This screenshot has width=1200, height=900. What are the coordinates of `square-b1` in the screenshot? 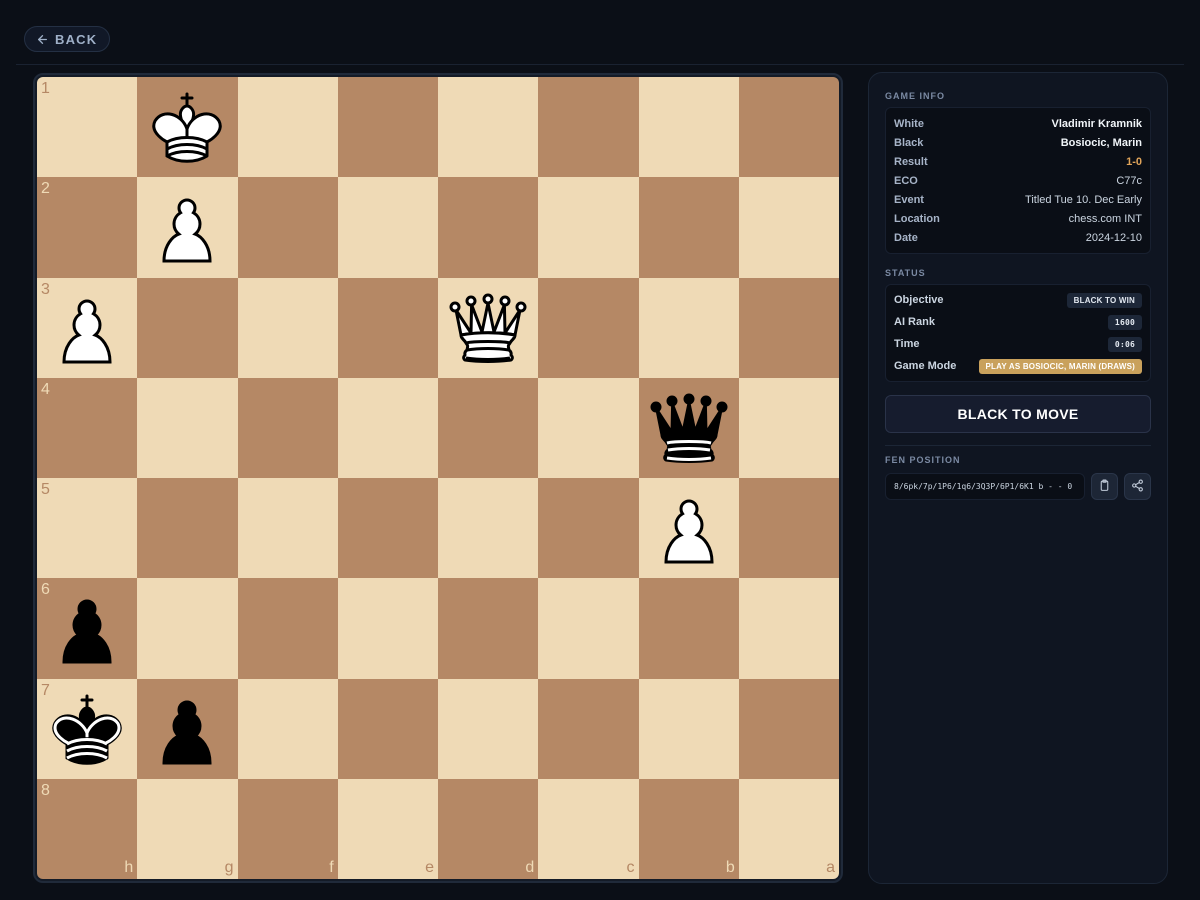 It's located at (688, 127).